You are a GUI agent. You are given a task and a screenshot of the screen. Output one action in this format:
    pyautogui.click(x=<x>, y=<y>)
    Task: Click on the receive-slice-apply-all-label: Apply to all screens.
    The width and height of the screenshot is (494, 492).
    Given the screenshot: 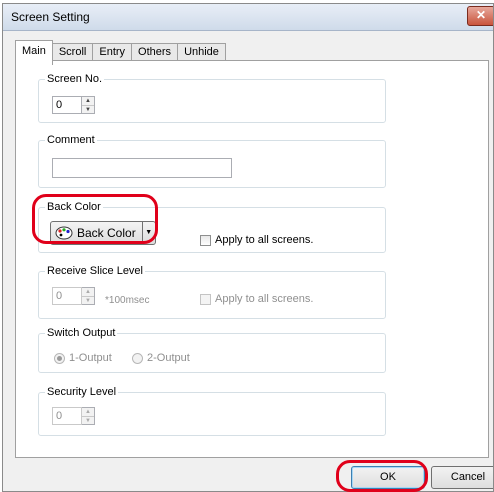 What is the action you would take?
    pyautogui.click(x=264, y=299)
    